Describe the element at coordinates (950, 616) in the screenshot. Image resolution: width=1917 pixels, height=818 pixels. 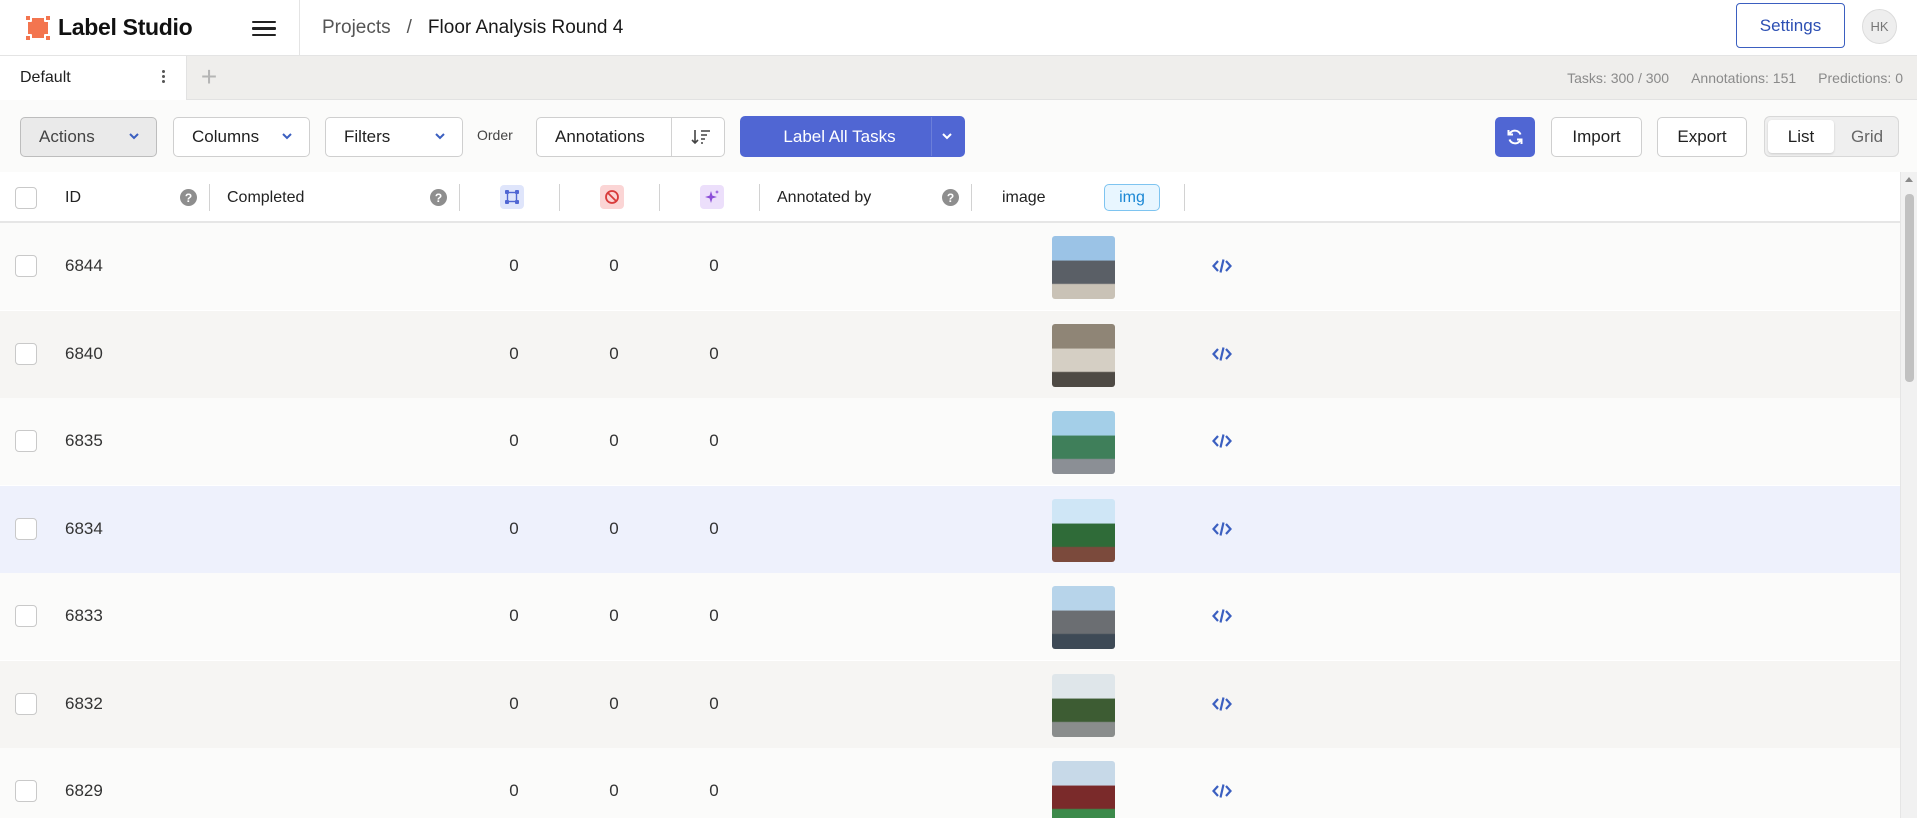
I see `table-row: 6833 0 0 0` at that location.